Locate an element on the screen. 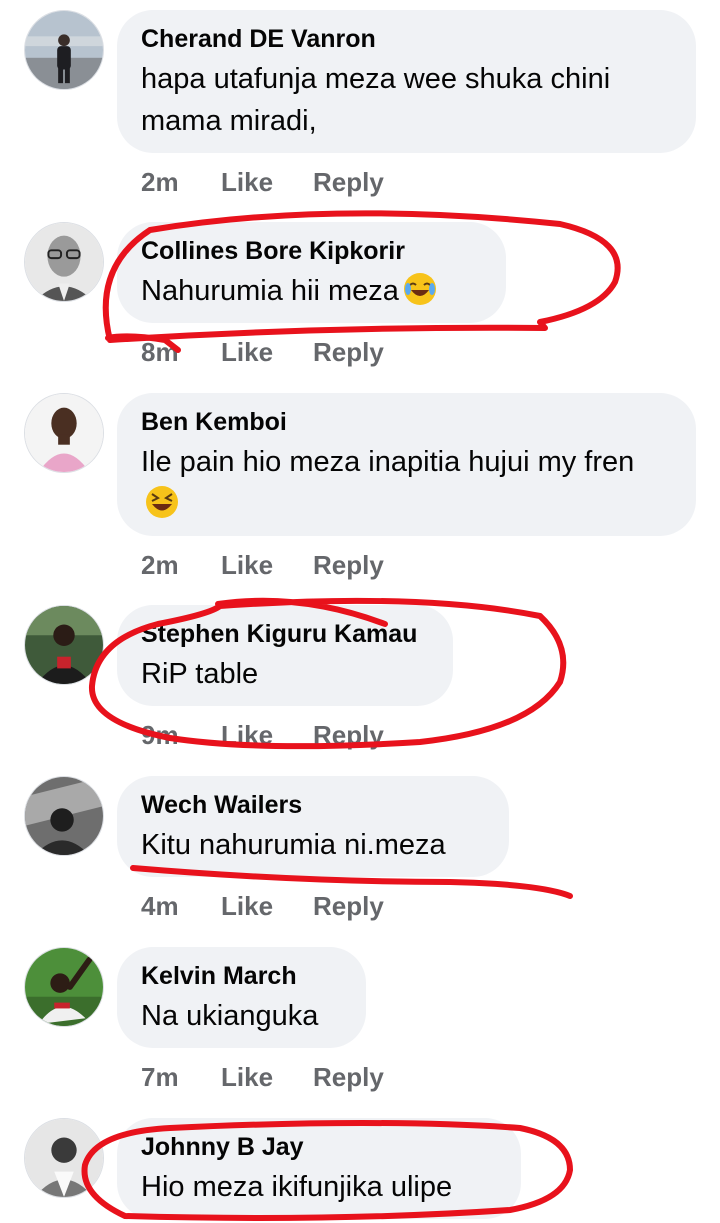 The width and height of the screenshot is (720, 1223). comment-bubble: Kelvin March Na ukianguka is located at coordinates (241, 997).